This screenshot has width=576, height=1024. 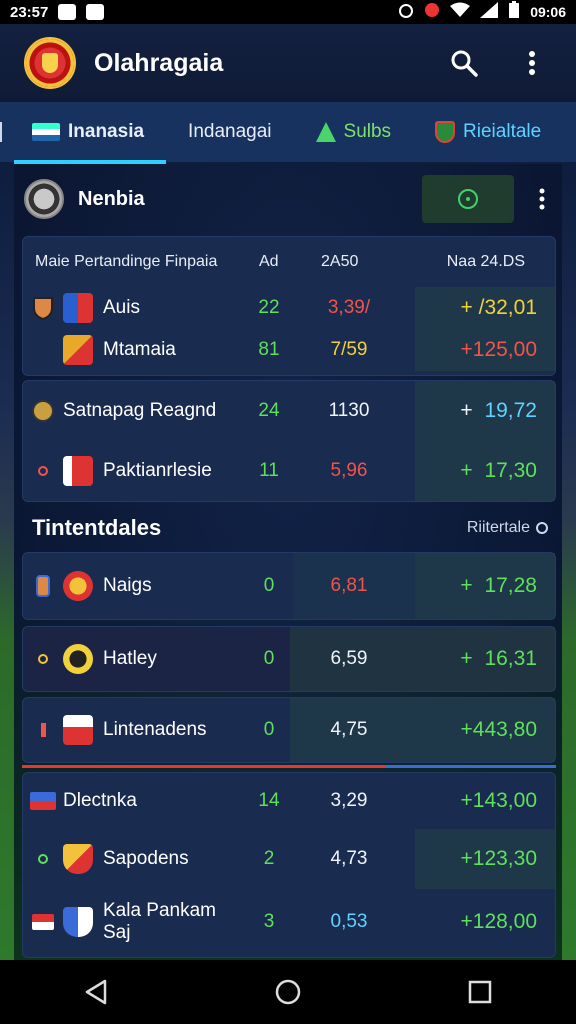 I want to click on spade-icon, so click(x=325, y=132).